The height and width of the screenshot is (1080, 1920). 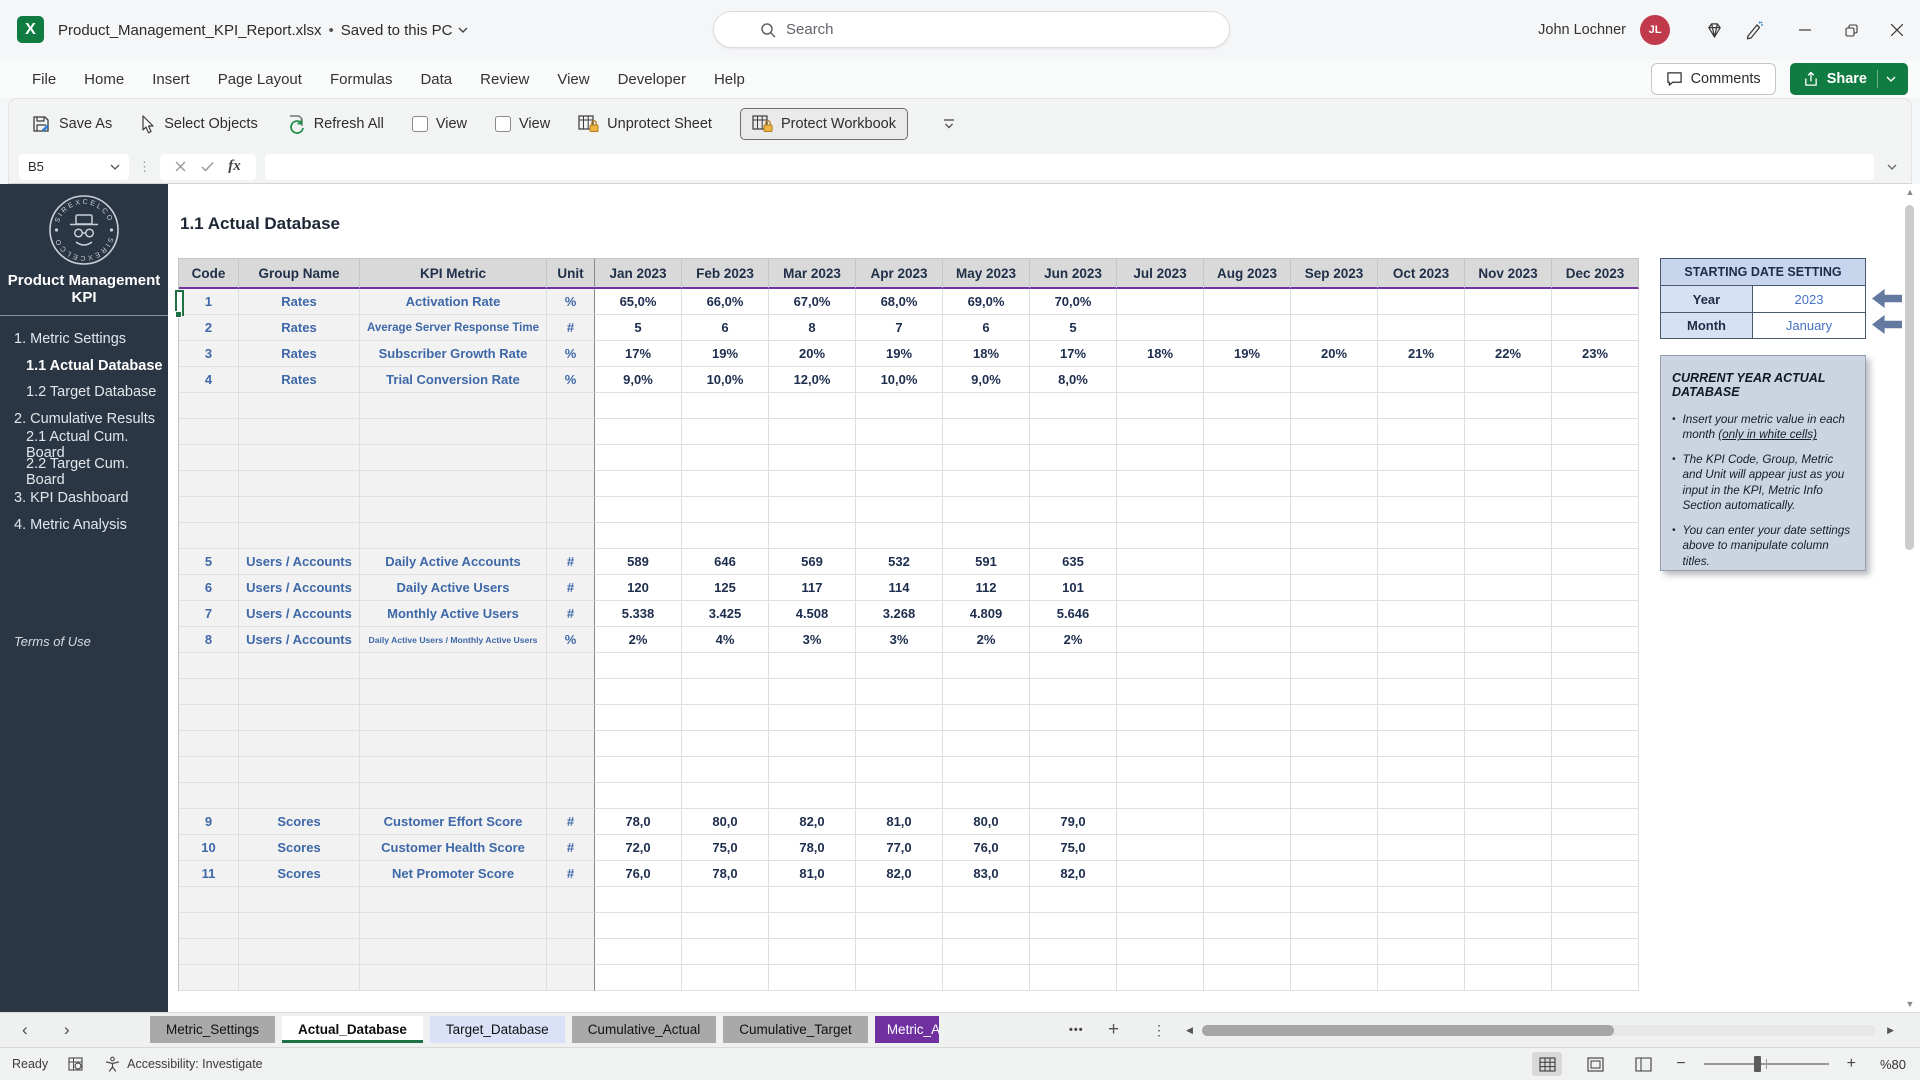 What do you see at coordinates (986, 302) in the screenshot?
I see `cell-value: 69,0%` at bounding box center [986, 302].